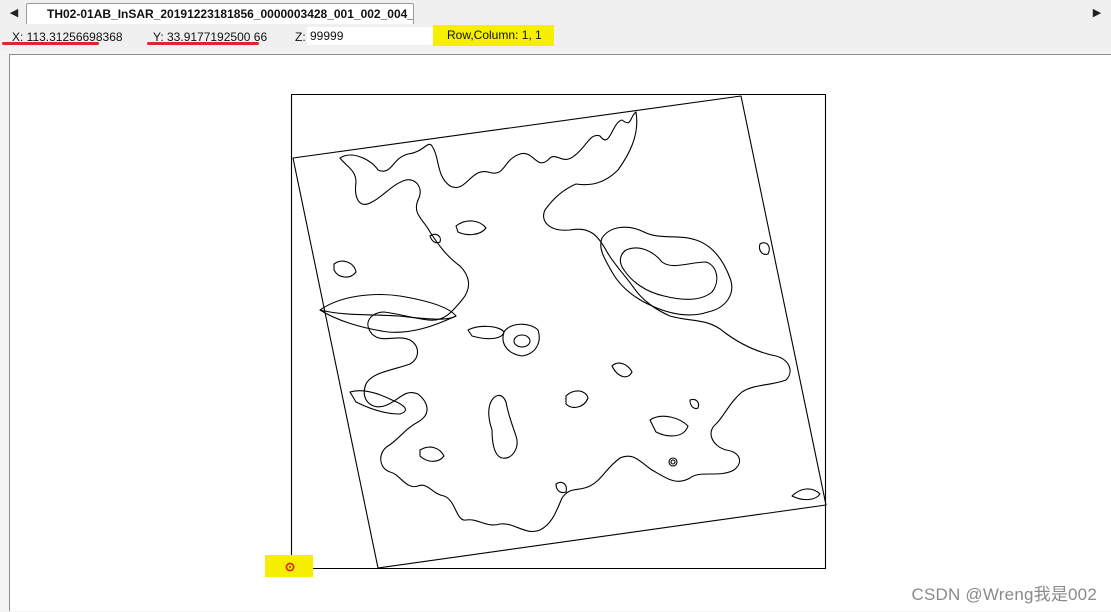 Image resolution: width=1111 pixels, height=612 pixels. Describe the element at coordinates (1004, 594) in the screenshot. I see `watermark-text: CSDN @Wreng我是002` at that location.